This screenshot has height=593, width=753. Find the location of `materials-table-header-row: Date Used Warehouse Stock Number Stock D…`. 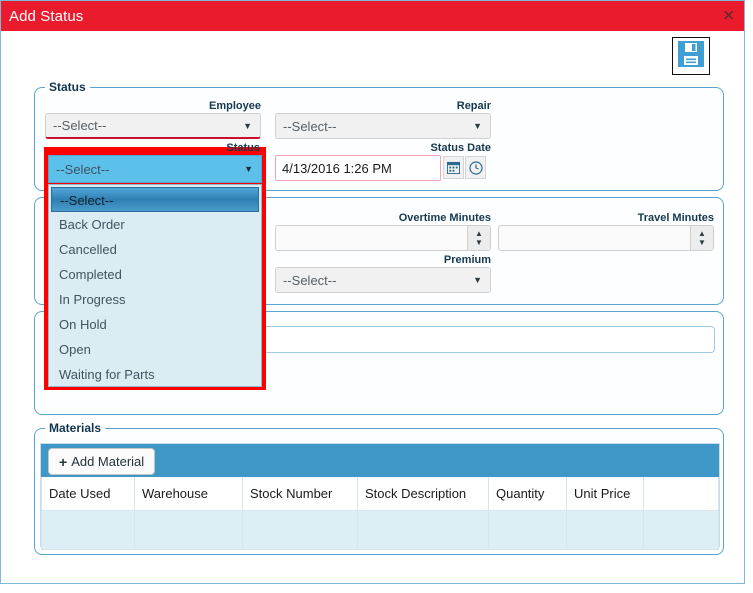

materials-table-header-row: Date Used Warehouse Stock Number Stock D… is located at coordinates (380, 494).